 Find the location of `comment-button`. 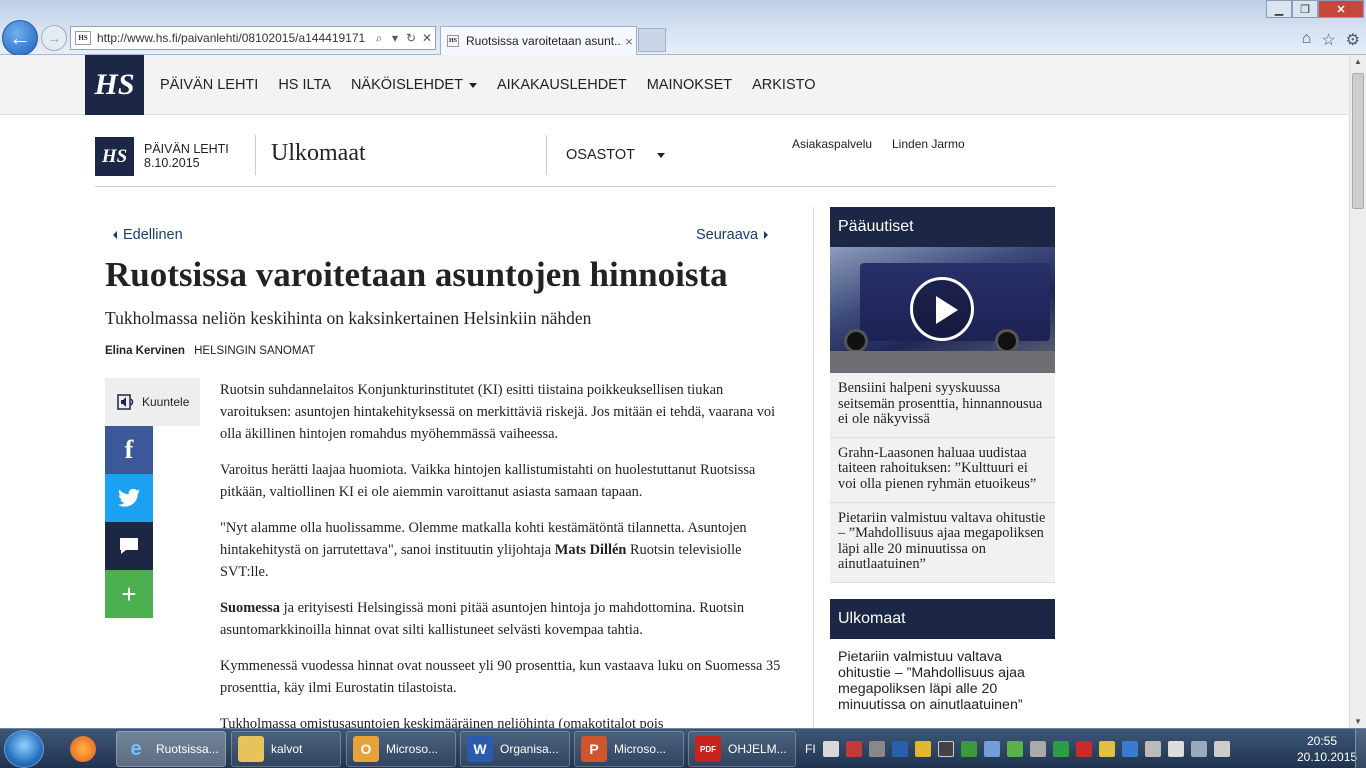

comment-button is located at coordinates (129, 546).